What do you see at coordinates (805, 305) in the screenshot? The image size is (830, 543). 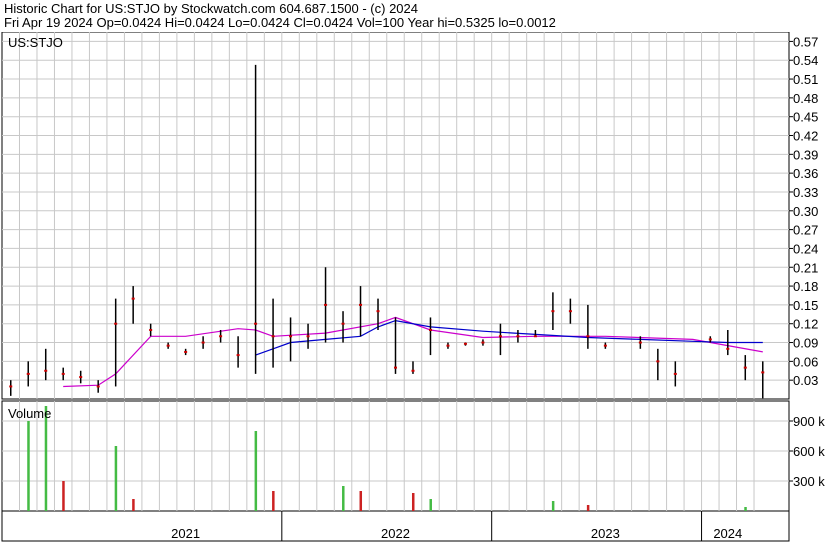 I see `price-y-tick-label: 0.15` at bounding box center [805, 305].